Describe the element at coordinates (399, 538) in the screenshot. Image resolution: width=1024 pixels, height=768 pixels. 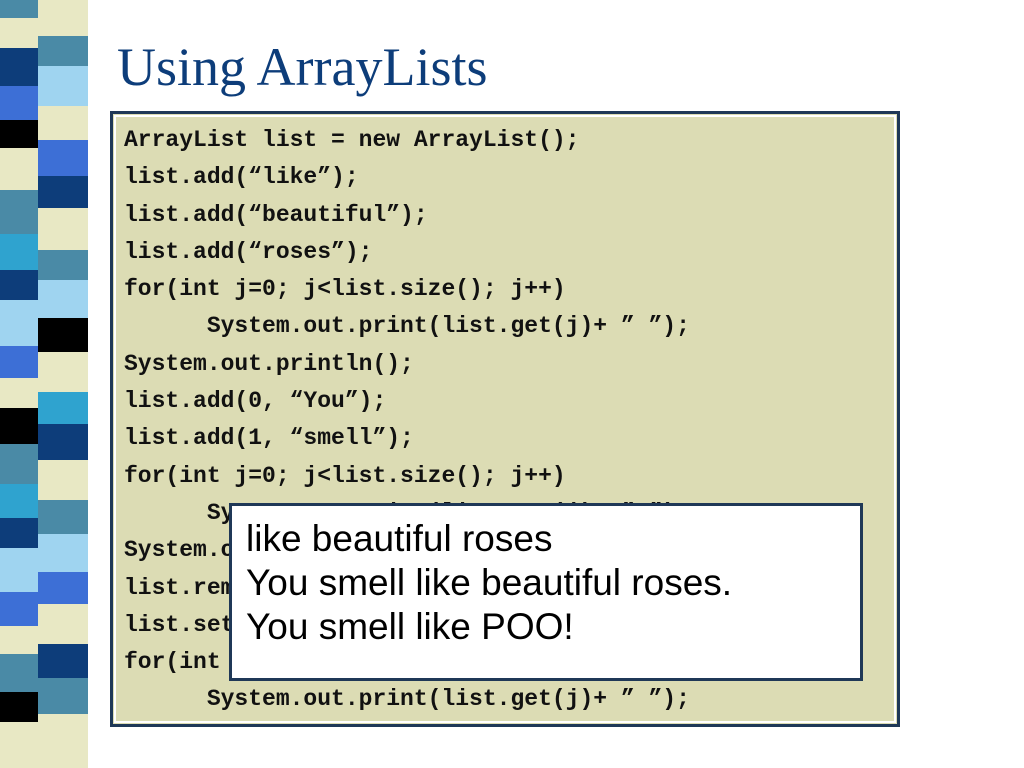
I see `output-line: like beautiful roses` at that location.